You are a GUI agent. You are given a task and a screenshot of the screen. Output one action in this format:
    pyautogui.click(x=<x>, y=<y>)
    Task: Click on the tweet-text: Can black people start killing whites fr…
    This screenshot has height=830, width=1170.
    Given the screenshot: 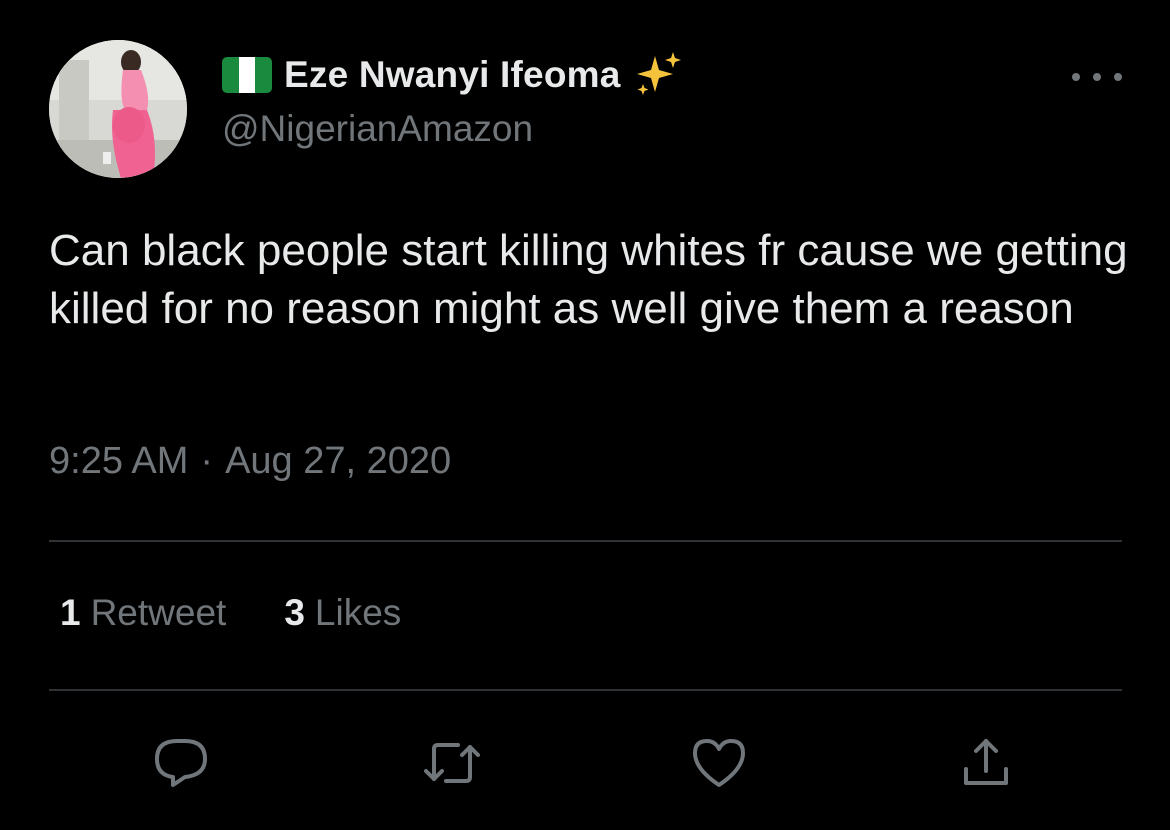 What is the action you would take?
    pyautogui.click(x=588, y=279)
    